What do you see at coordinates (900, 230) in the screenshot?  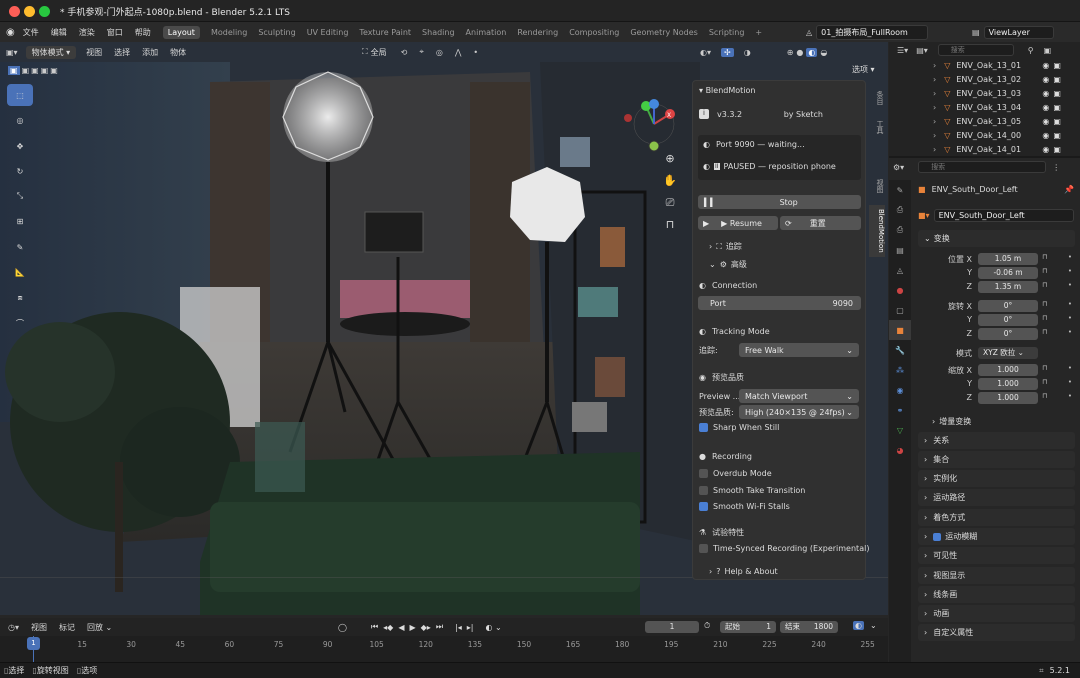 I see `output-tab-icon: ⎙` at bounding box center [900, 230].